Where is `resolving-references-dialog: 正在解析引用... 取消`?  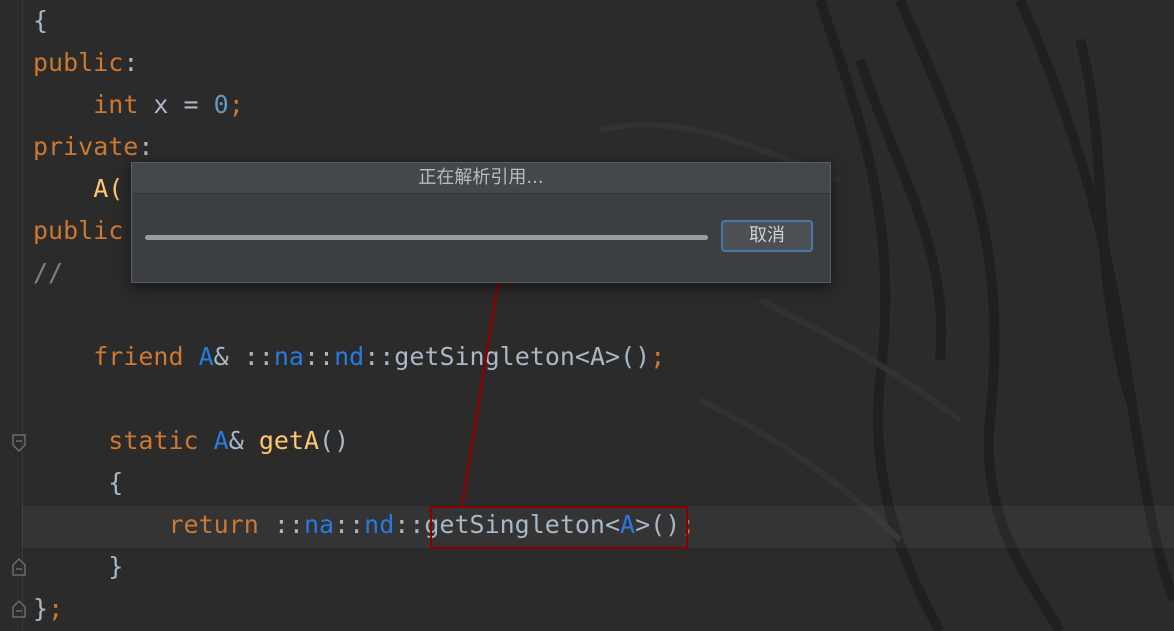
resolving-references-dialog: 正在解析引用... 取消 is located at coordinates (481, 222).